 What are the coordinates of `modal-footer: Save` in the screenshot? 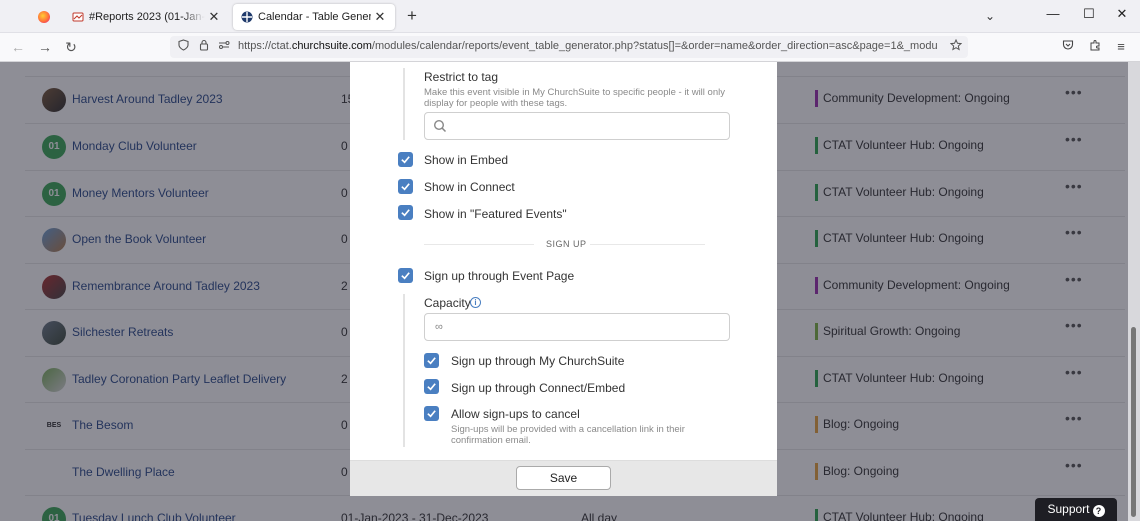 It's located at (563, 478).